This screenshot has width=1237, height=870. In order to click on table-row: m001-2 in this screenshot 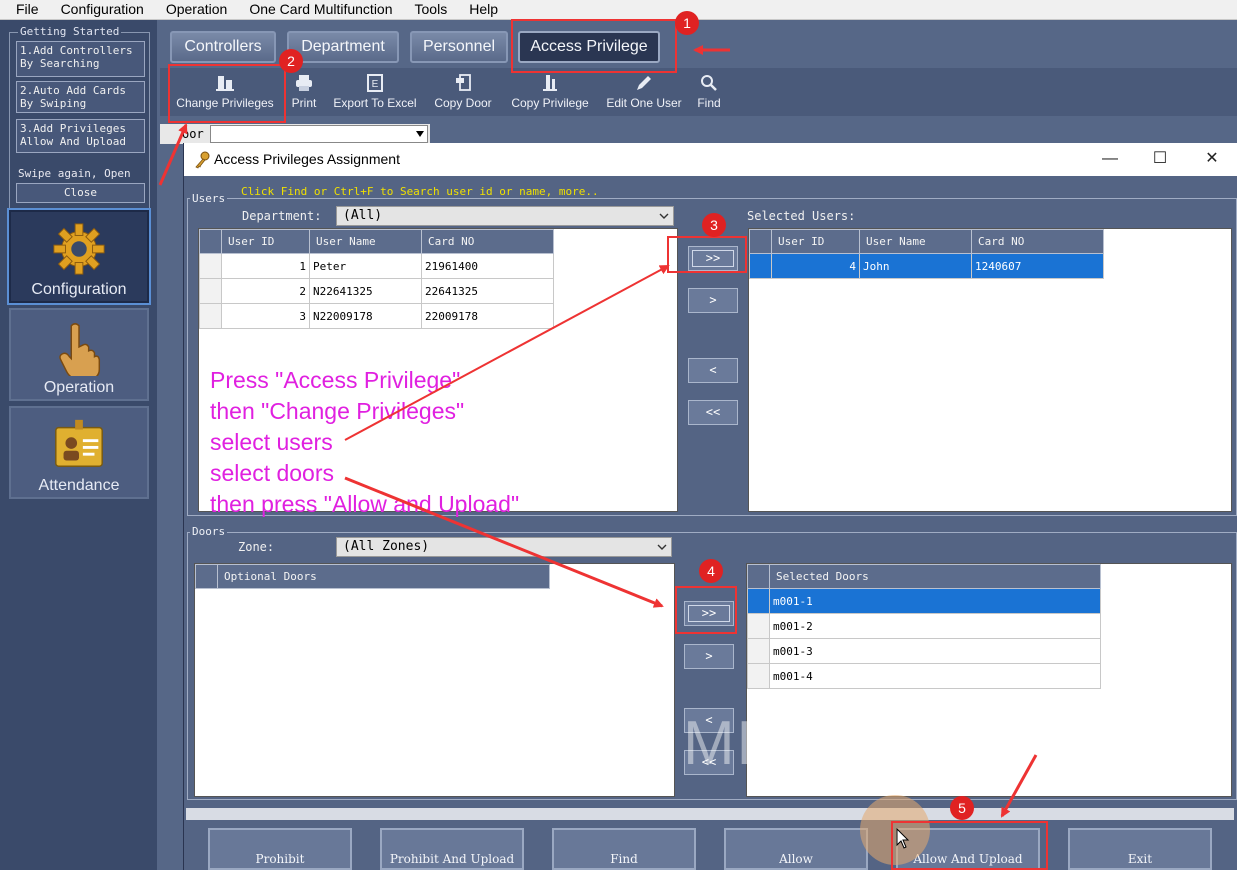, I will do `click(924, 626)`.